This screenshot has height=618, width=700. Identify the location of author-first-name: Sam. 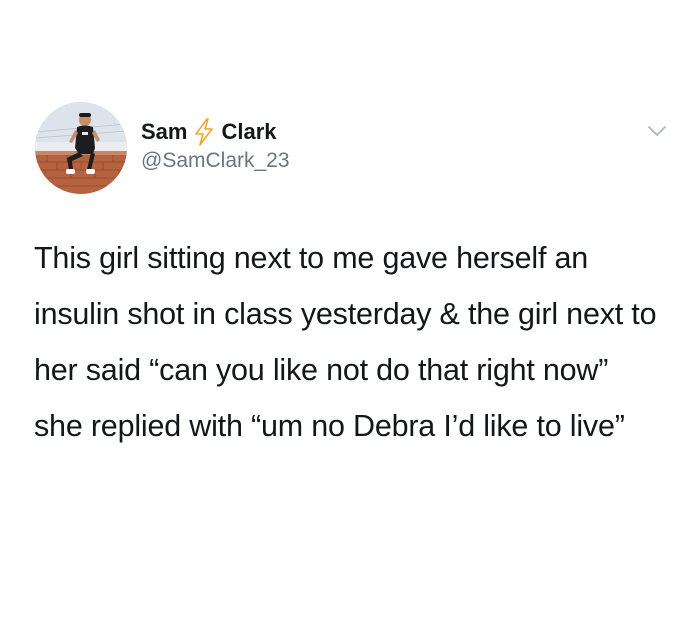
(164, 131).